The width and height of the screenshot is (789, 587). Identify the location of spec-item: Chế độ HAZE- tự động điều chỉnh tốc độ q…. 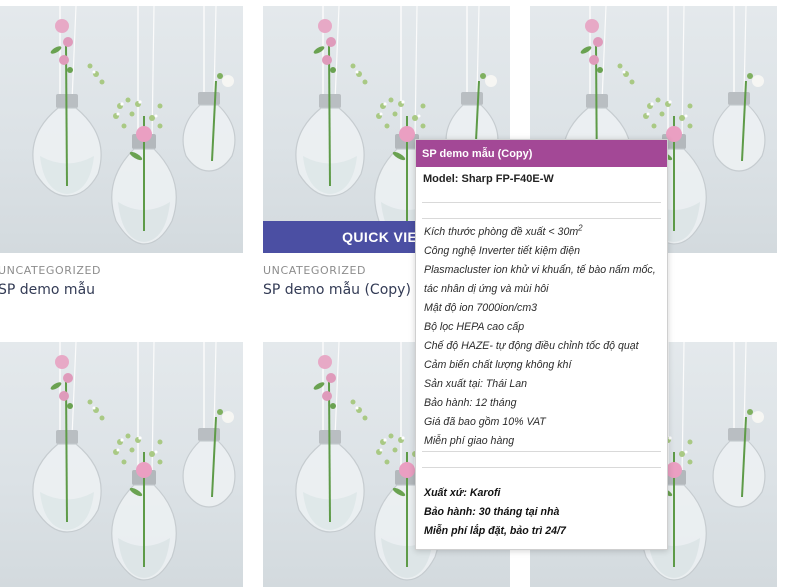
(531, 346).